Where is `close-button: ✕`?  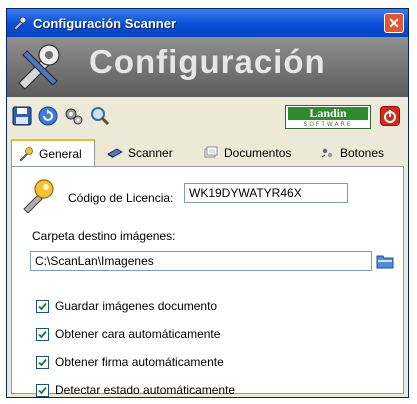 close-button: ✕ is located at coordinates (394, 23).